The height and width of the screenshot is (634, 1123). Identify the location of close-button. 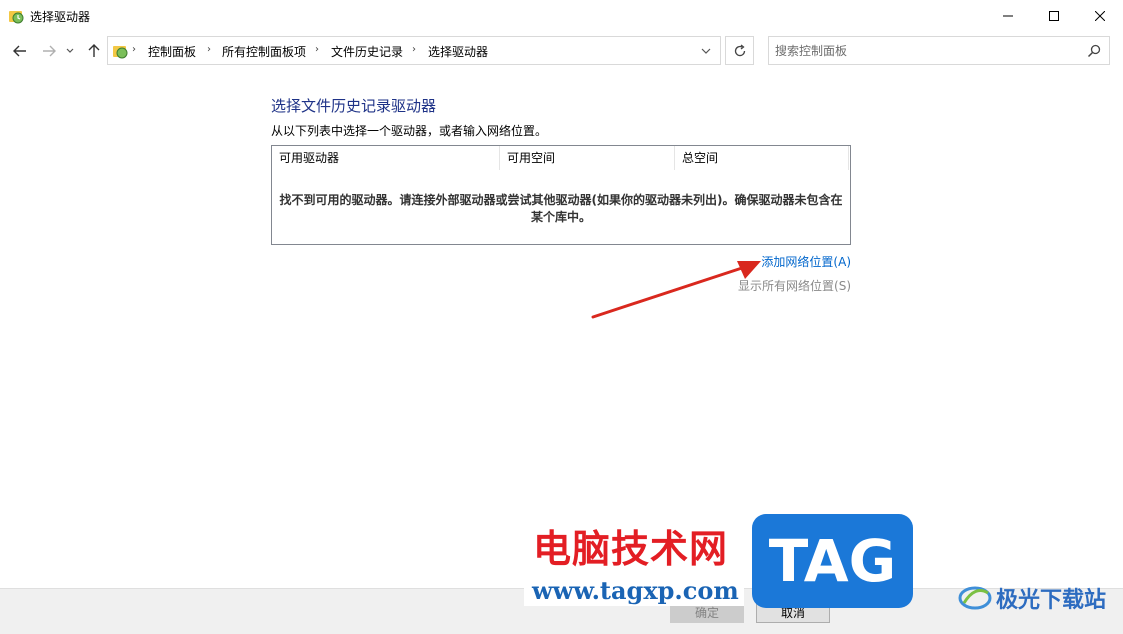
(1100, 15).